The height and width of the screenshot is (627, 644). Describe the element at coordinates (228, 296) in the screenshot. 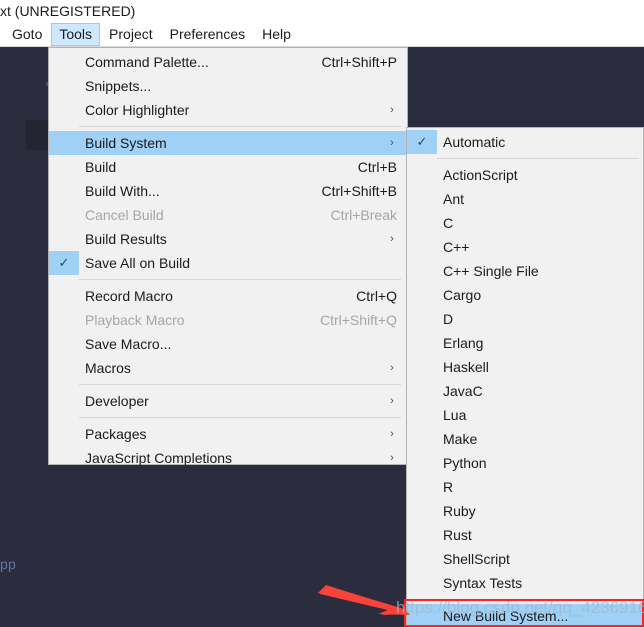

I see `tools-menu-item-record-macro: Record Macro Ctrl+Q` at that location.